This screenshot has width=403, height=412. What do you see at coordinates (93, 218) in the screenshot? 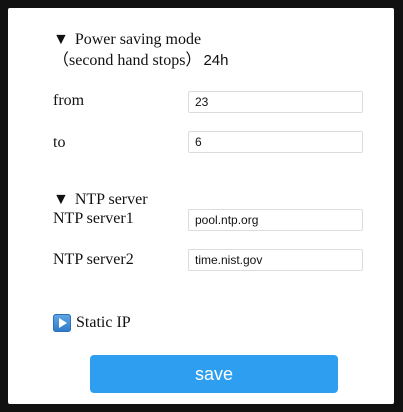
I see `ntp-server1-label: NTP server1` at bounding box center [93, 218].